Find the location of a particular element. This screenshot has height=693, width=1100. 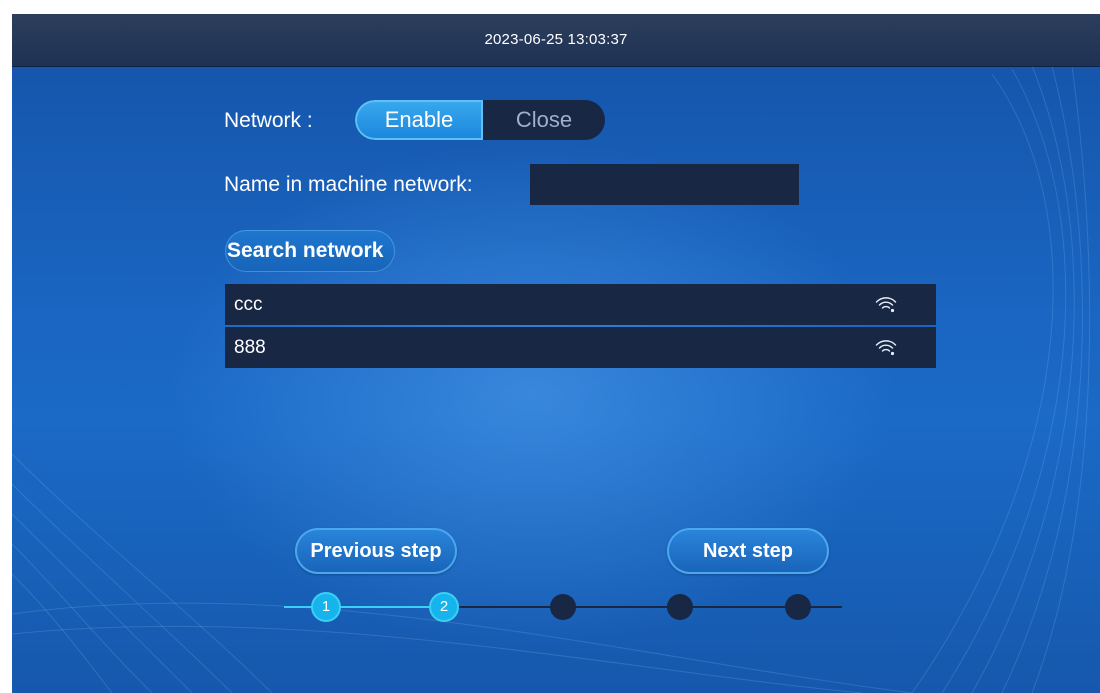

next-step-button: Next step is located at coordinates (748, 551).